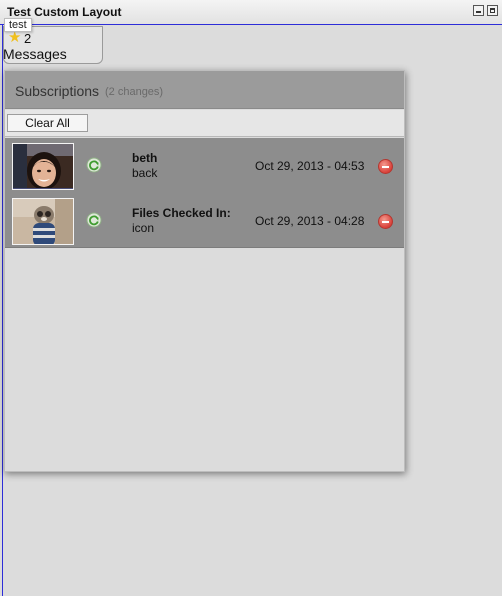 The height and width of the screenshot is (596, 502). Describe the element at coordinates (143, 228) in the screenshot. I see `item-subtitle: icon` at that location.